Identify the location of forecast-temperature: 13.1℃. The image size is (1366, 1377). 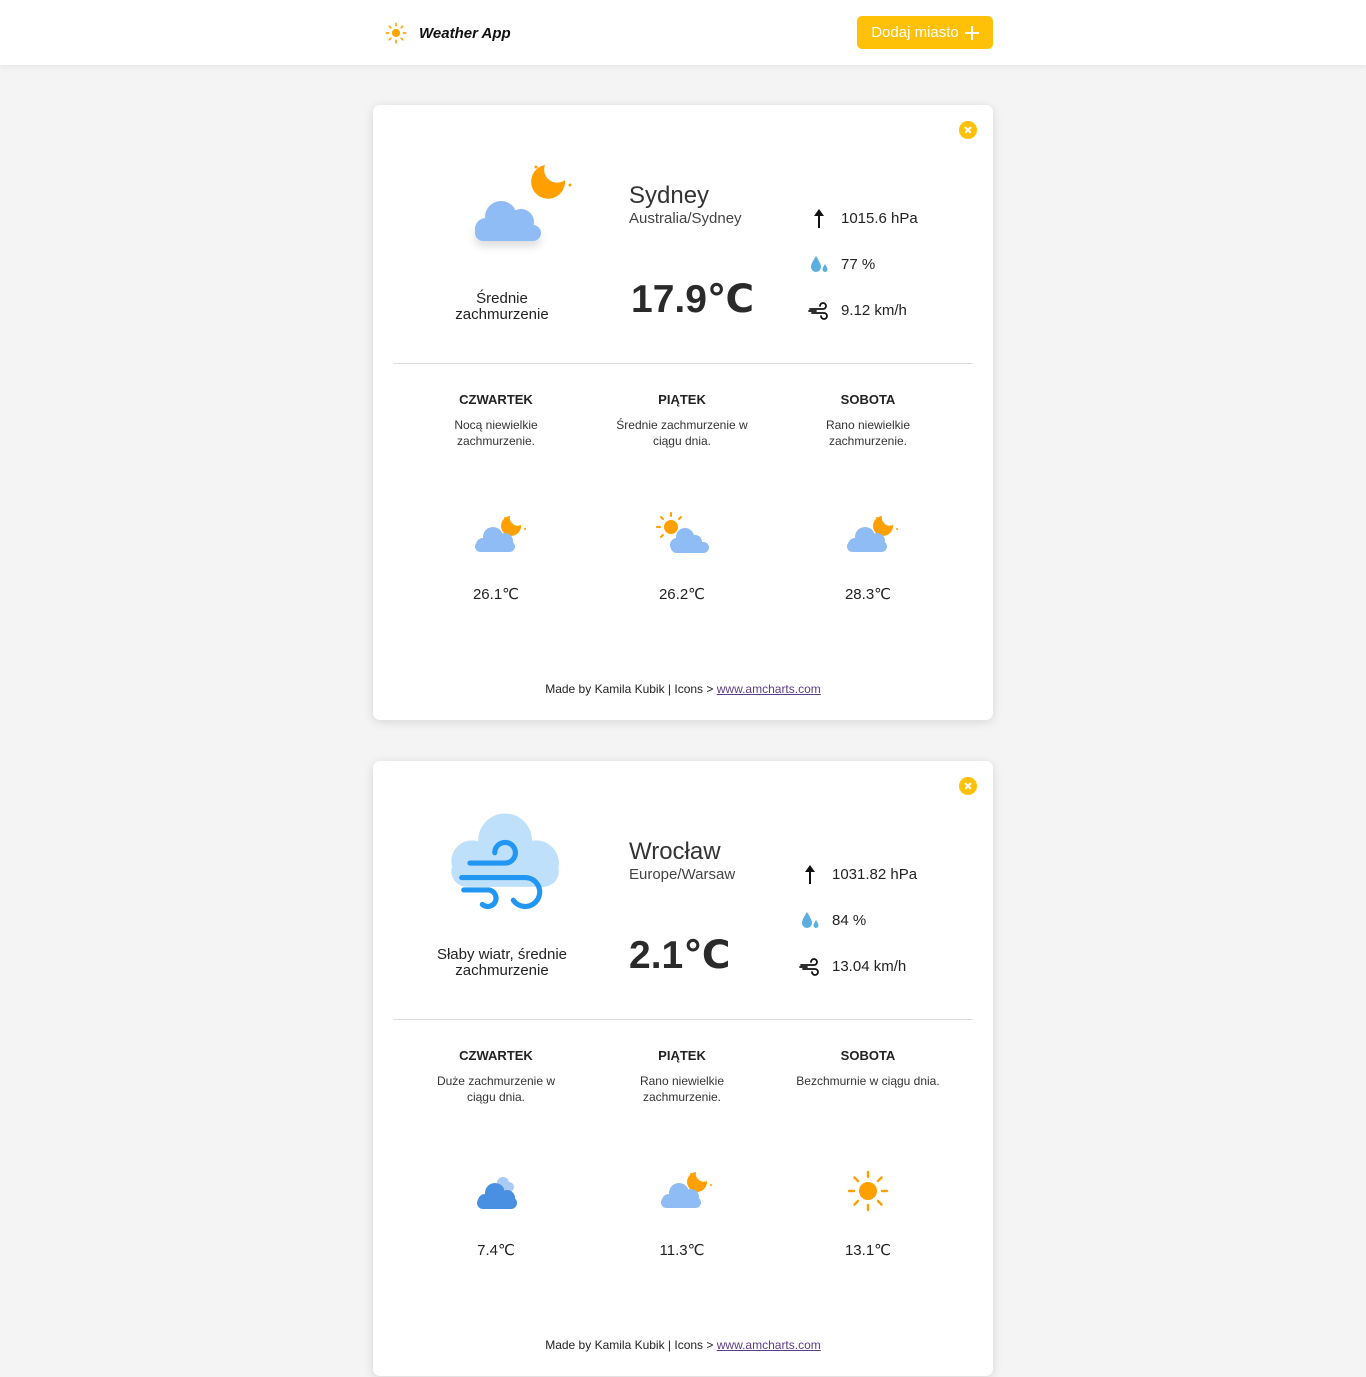
(868, 1250).